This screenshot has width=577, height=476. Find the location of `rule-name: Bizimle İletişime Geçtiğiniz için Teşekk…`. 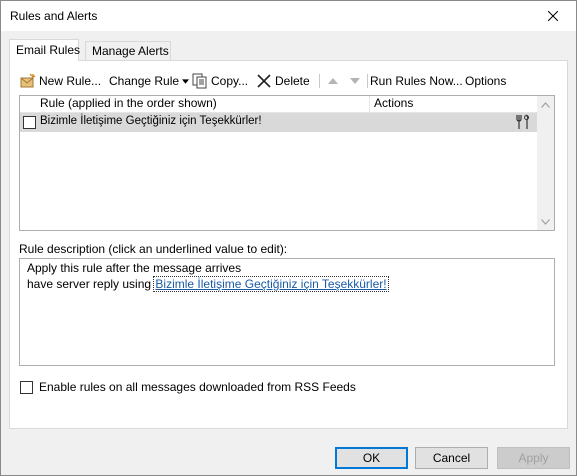

rule-name: Bizimle İletişime Geçtiğiniz için Teşekk… is located at coordinates (151, 121).